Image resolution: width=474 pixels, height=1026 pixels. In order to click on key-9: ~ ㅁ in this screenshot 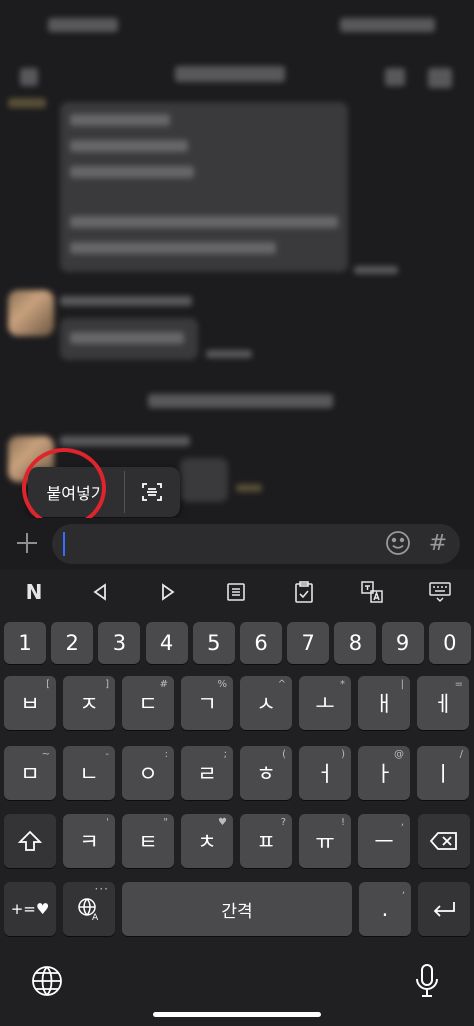, I will do `click(30, 773)`.